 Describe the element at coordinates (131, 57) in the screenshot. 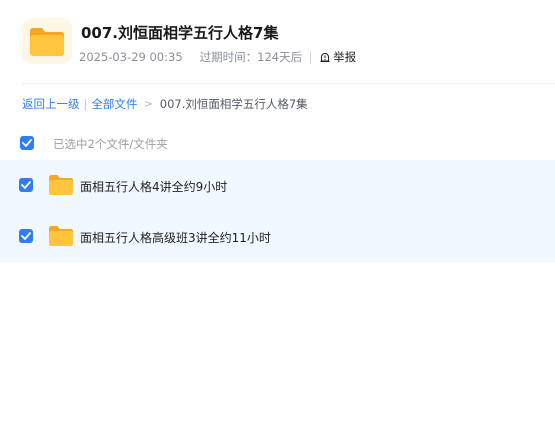

I see `share-date: 2025-03-29 00:35` at that location.